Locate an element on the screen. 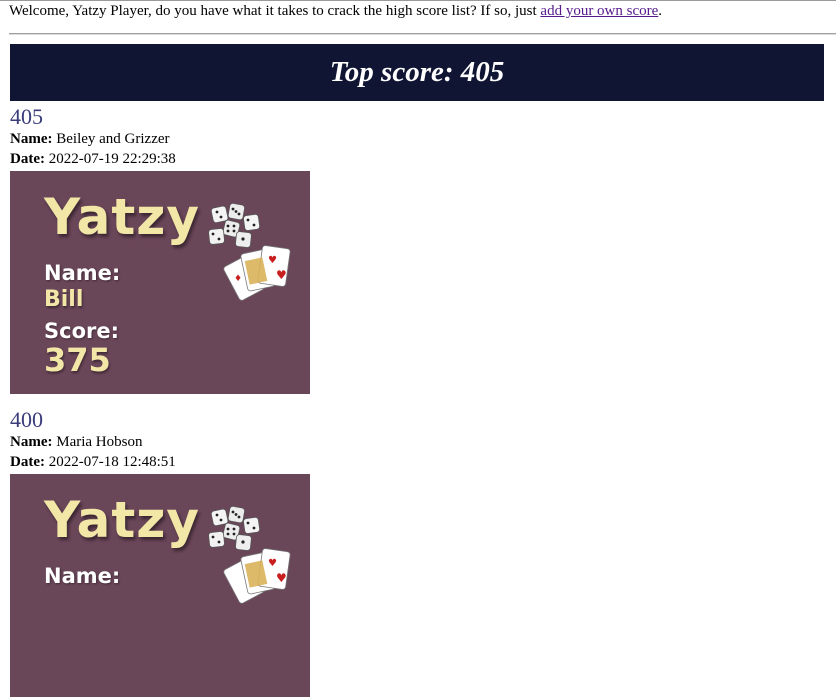 This screenshot has width=836, height=697. playing-cards-icon: ♥ ♥ is located at coordinates (257, 576).